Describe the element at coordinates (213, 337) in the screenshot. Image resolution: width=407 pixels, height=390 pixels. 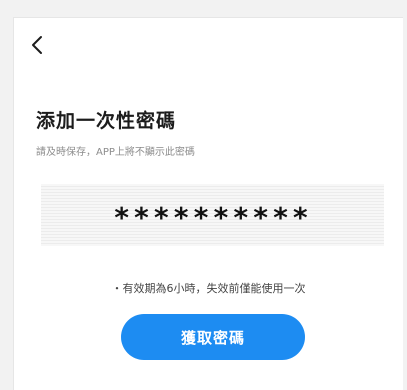
I see `get-password-button: 獲取密碼` at that location.